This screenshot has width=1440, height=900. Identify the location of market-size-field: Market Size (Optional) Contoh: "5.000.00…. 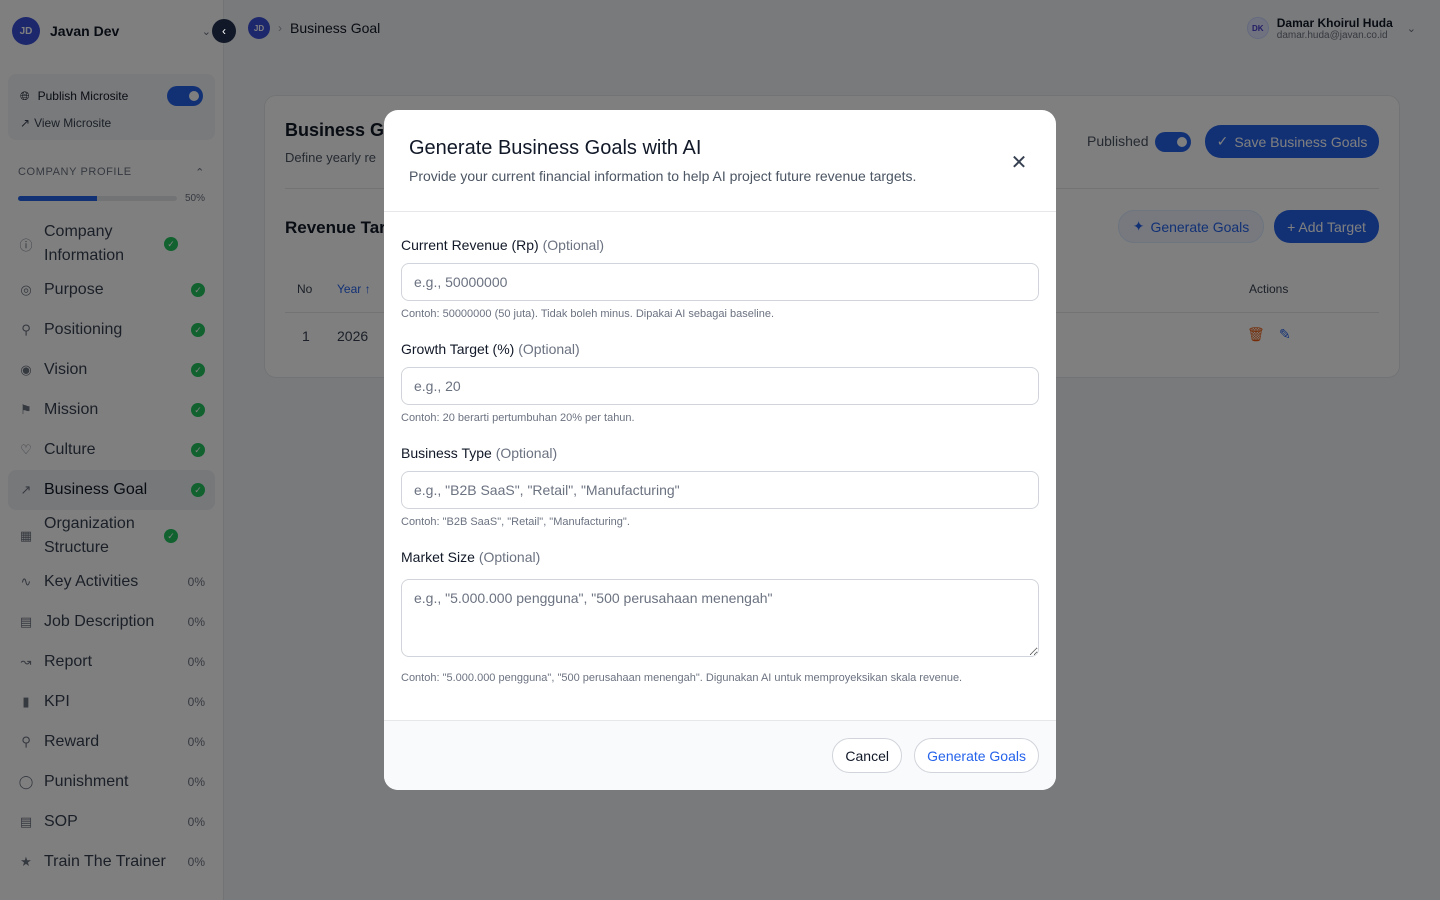
(720, 616).